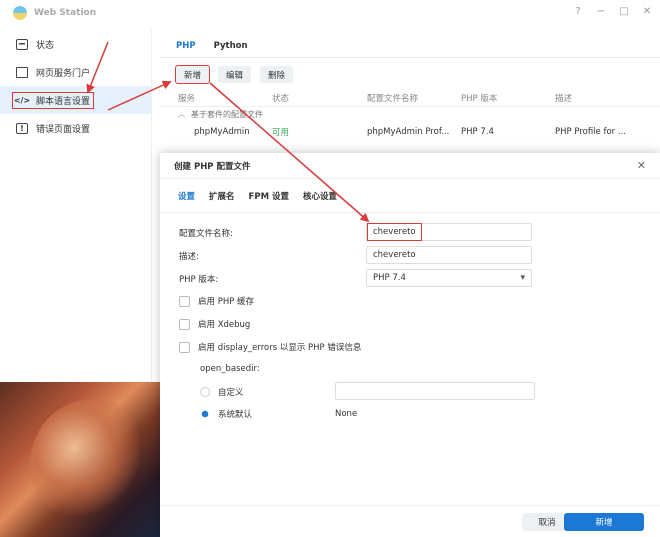 The height and width of the screenshot is (537, 660). I want to click on default-radio, so click(205, 414).